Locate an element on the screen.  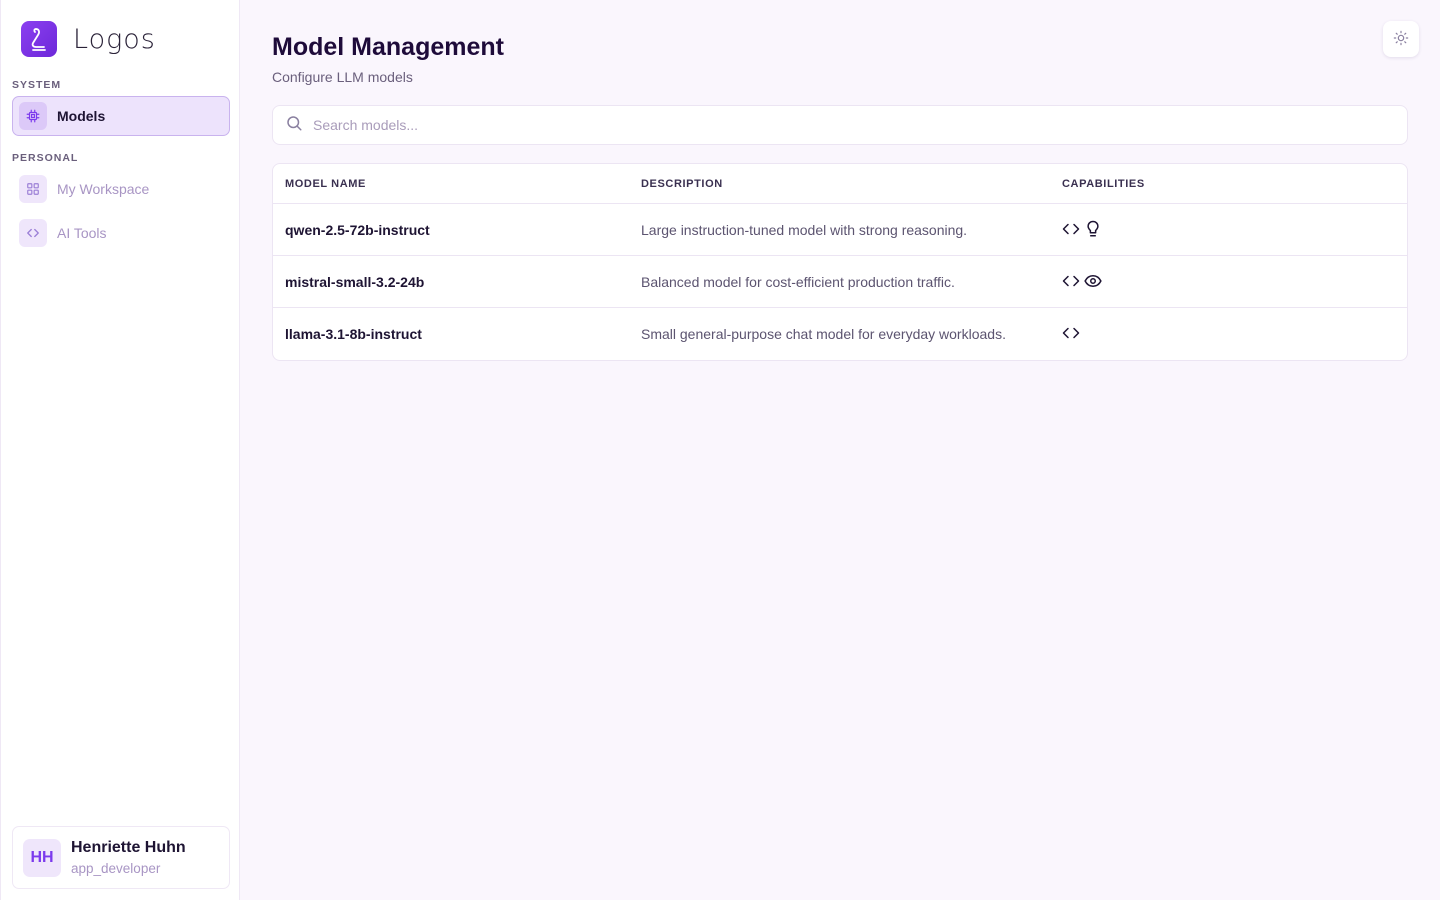
column-header-capabilities: CAPABILITIES is located at coordinates (1103, 184).